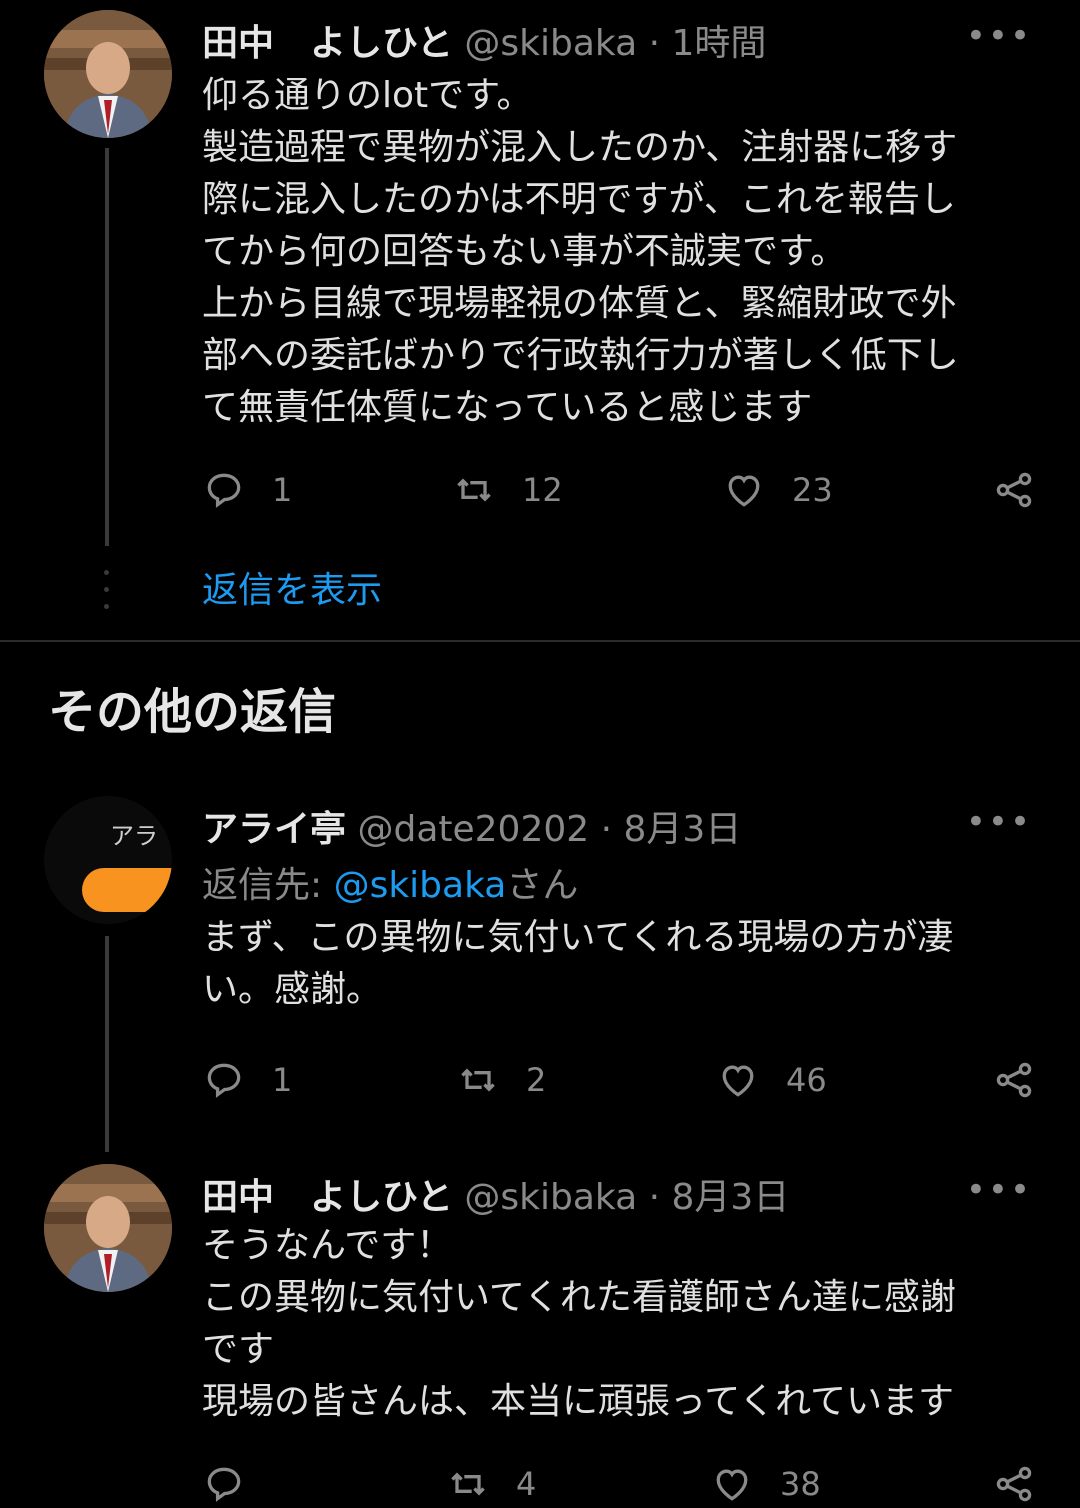 This screenshot has width=1080, height=1508. I want to click on retweet-count: 12, so click(542, 490).